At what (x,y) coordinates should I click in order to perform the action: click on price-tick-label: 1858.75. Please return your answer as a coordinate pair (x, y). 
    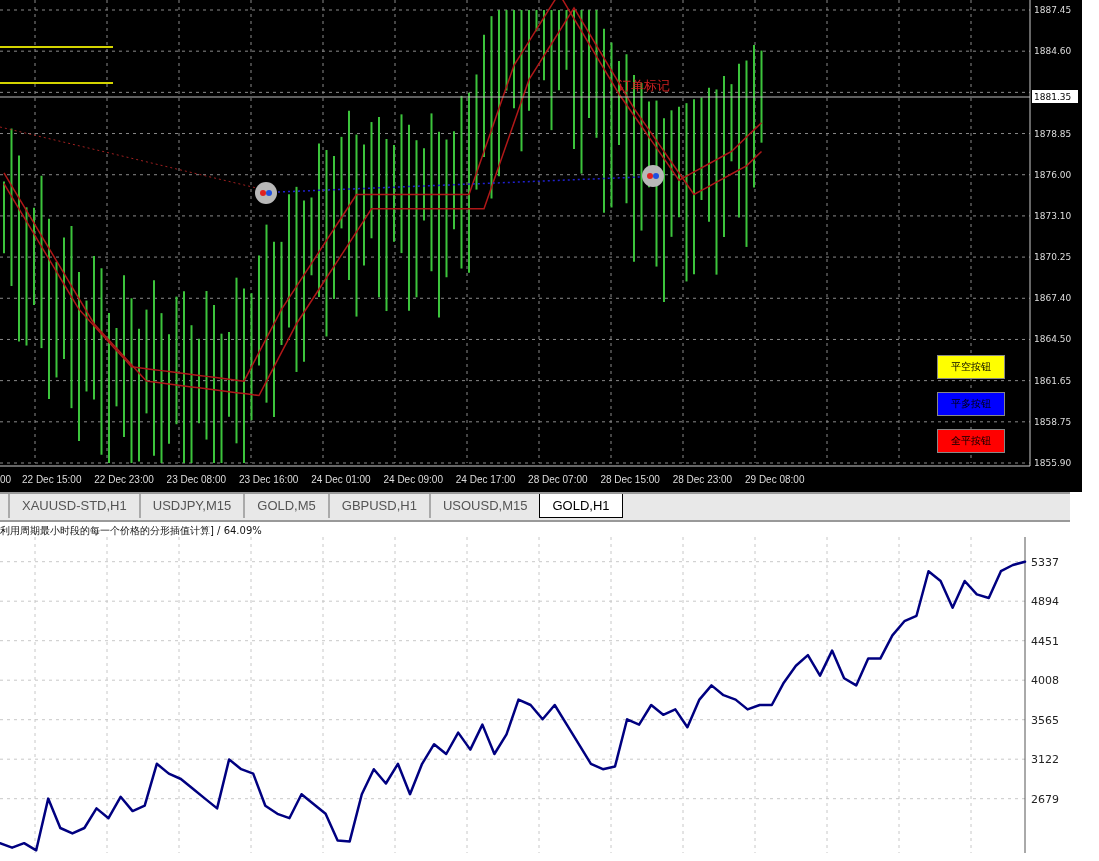
    Looking at the image, I should click on (1053, 421).